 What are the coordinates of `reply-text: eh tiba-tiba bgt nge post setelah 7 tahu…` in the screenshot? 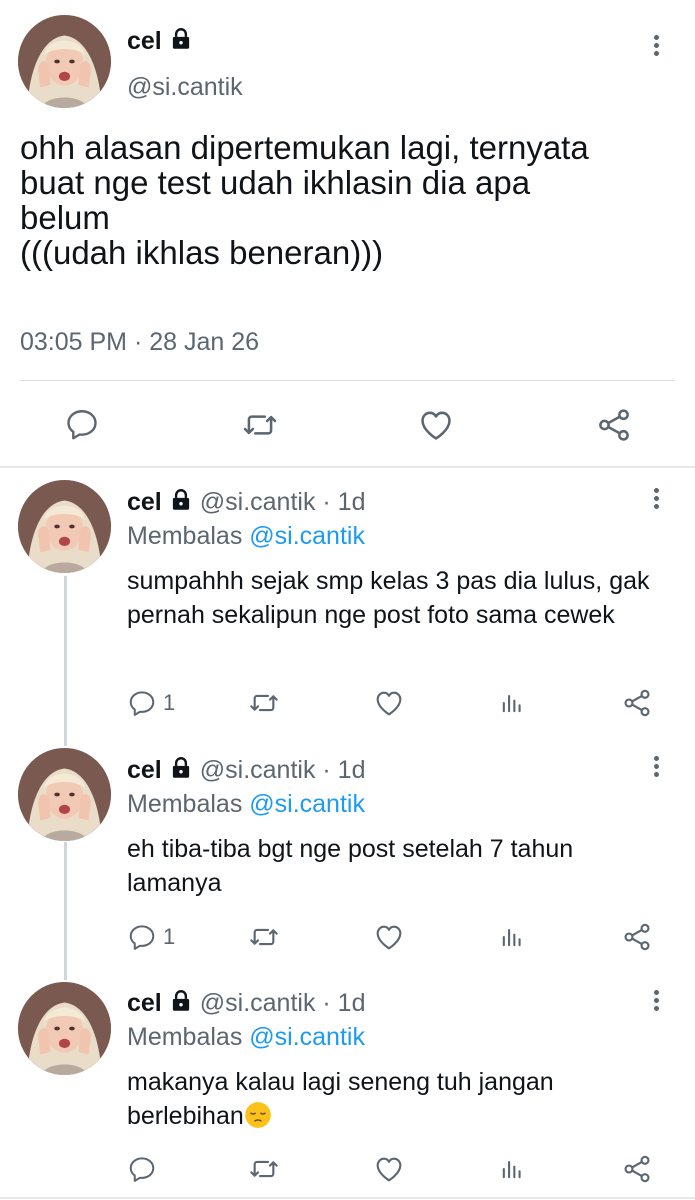 It's located at (350, 866).